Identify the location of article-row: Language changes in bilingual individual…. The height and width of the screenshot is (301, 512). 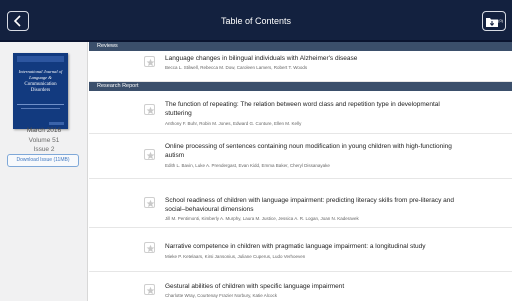
(300, 66).